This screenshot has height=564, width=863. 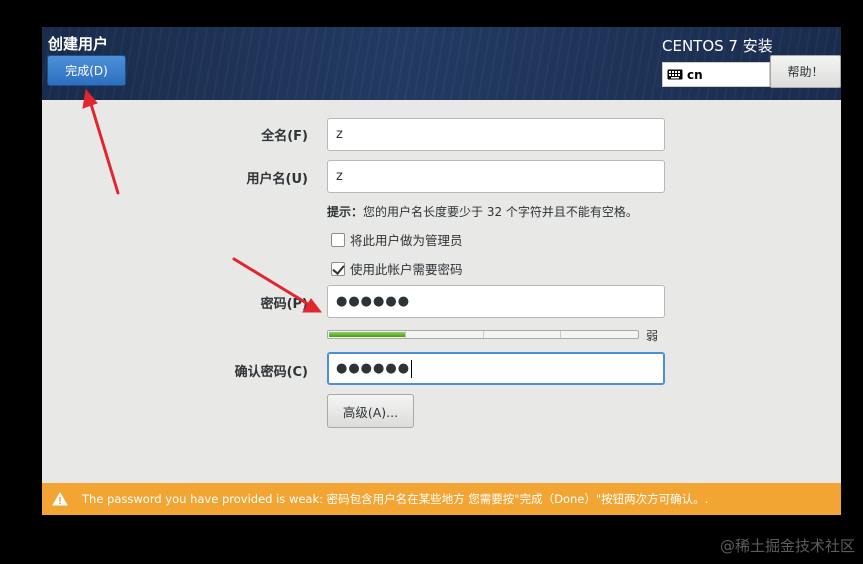 I want to click on username-hint: 提示：您的用户名长度要少于 32 个字符并且不能有空格。, so click(x=482, y=211).